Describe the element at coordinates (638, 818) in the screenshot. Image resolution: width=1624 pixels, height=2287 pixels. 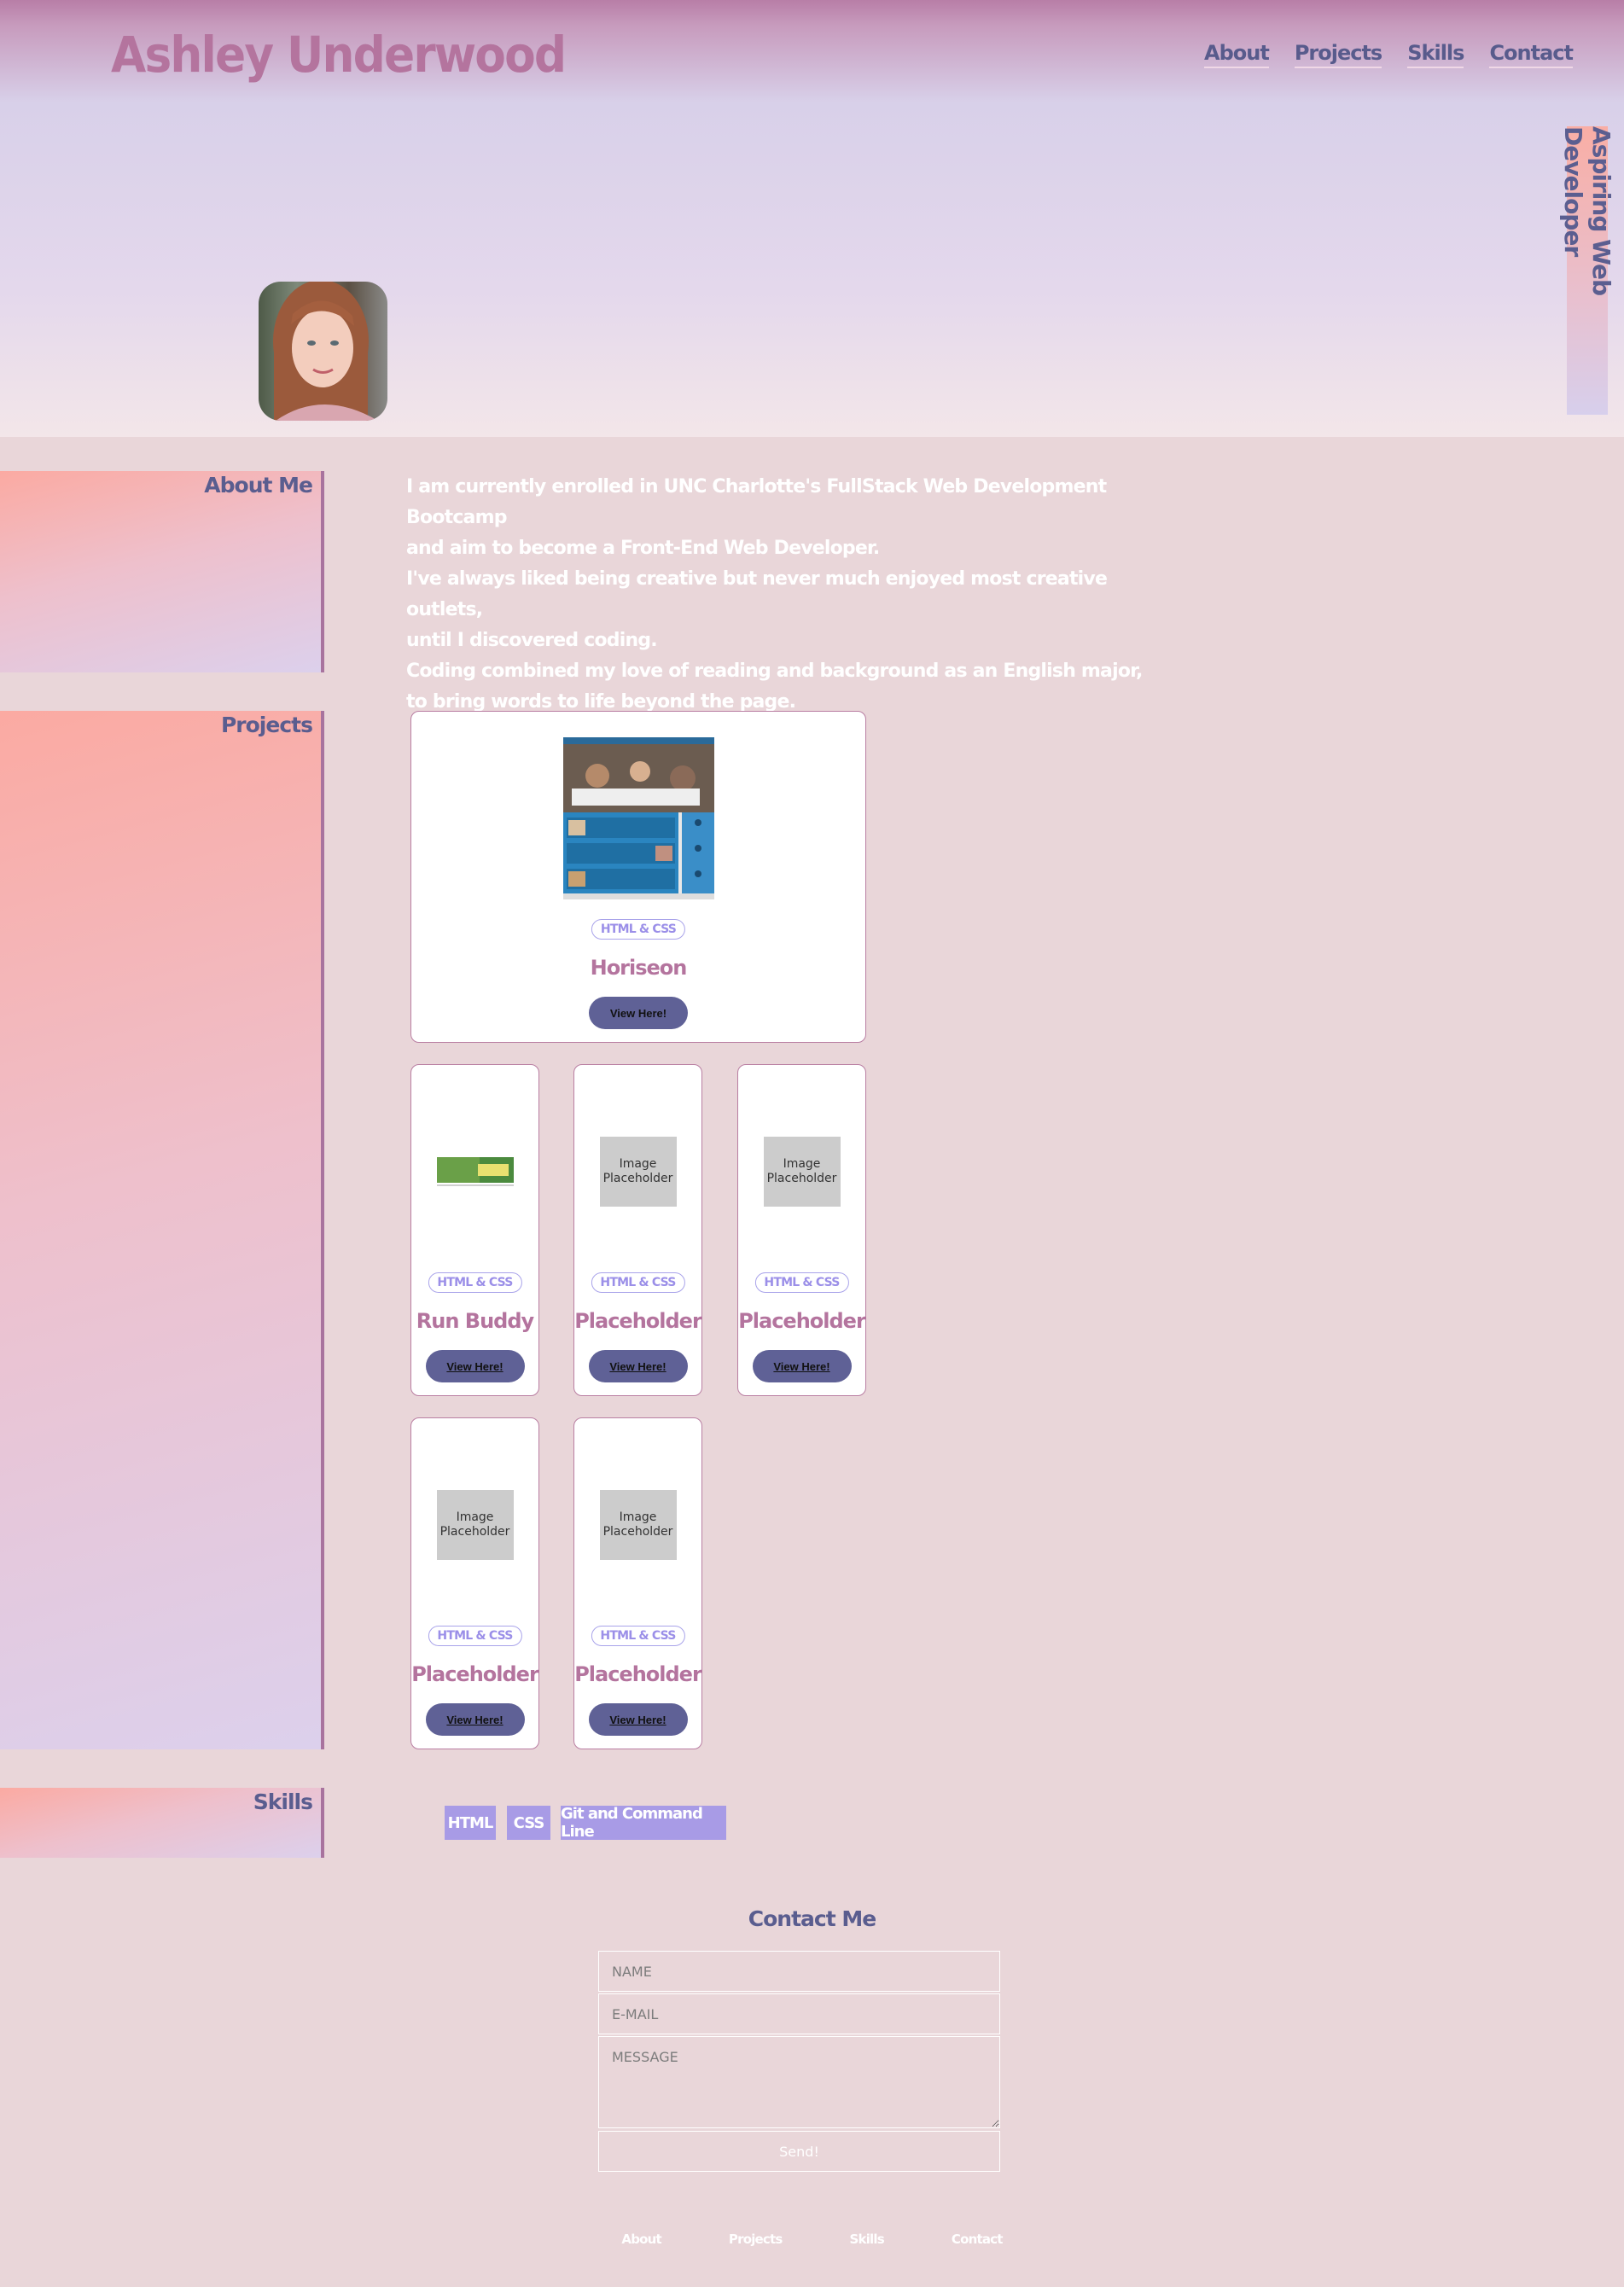
I see `horiseon-screenshot` at that location.